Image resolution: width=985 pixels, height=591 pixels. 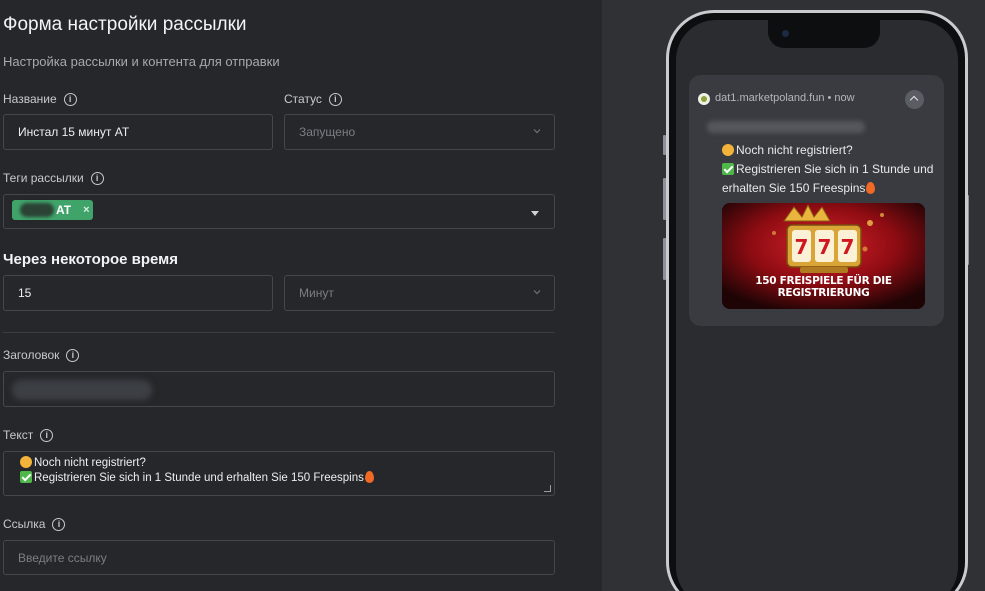 What do you see at coordinates (25, 293) in the screenshot?
I see `delay-value: 15` at bounding box center [25, 293].